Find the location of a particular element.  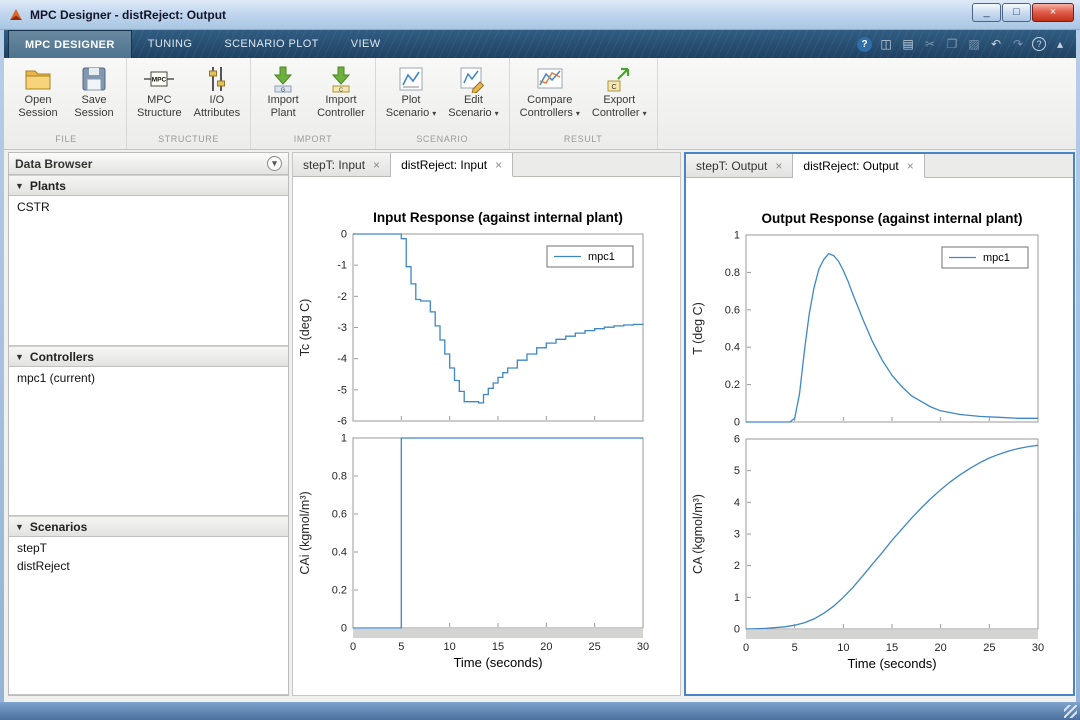

svg-text: -1 is located at coordinates (342, 266).